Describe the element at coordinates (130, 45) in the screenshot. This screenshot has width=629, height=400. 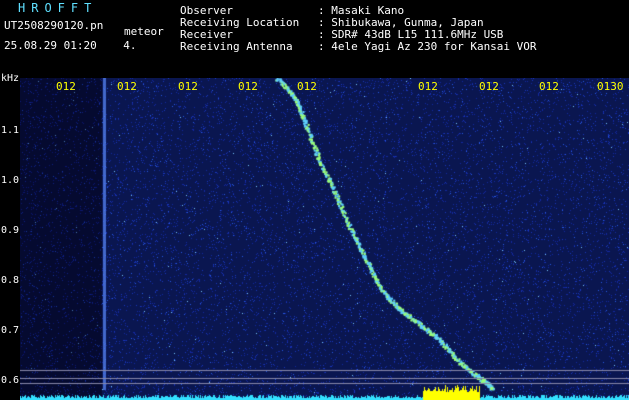
I see `file-index: 4.` at that location.